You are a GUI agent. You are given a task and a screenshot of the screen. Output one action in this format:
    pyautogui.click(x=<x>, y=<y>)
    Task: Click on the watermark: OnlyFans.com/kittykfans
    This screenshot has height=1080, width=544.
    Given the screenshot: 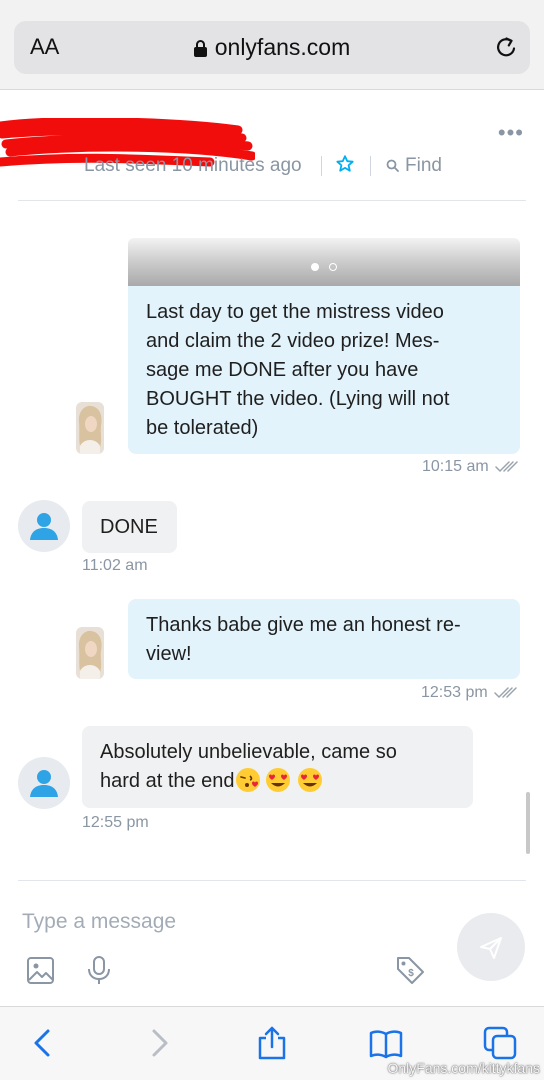 What is the action you would take?
    pyautogui.click(x=464, y=1068)
    